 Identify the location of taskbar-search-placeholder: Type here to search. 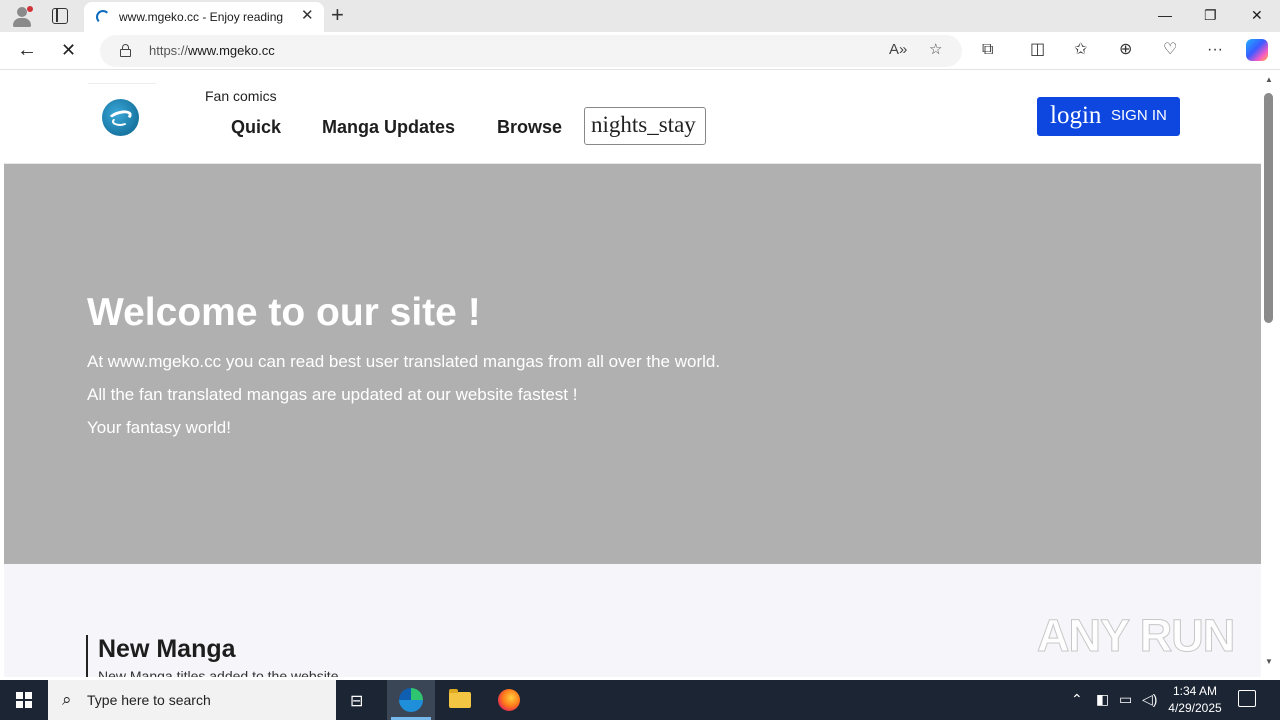
(149, 700).